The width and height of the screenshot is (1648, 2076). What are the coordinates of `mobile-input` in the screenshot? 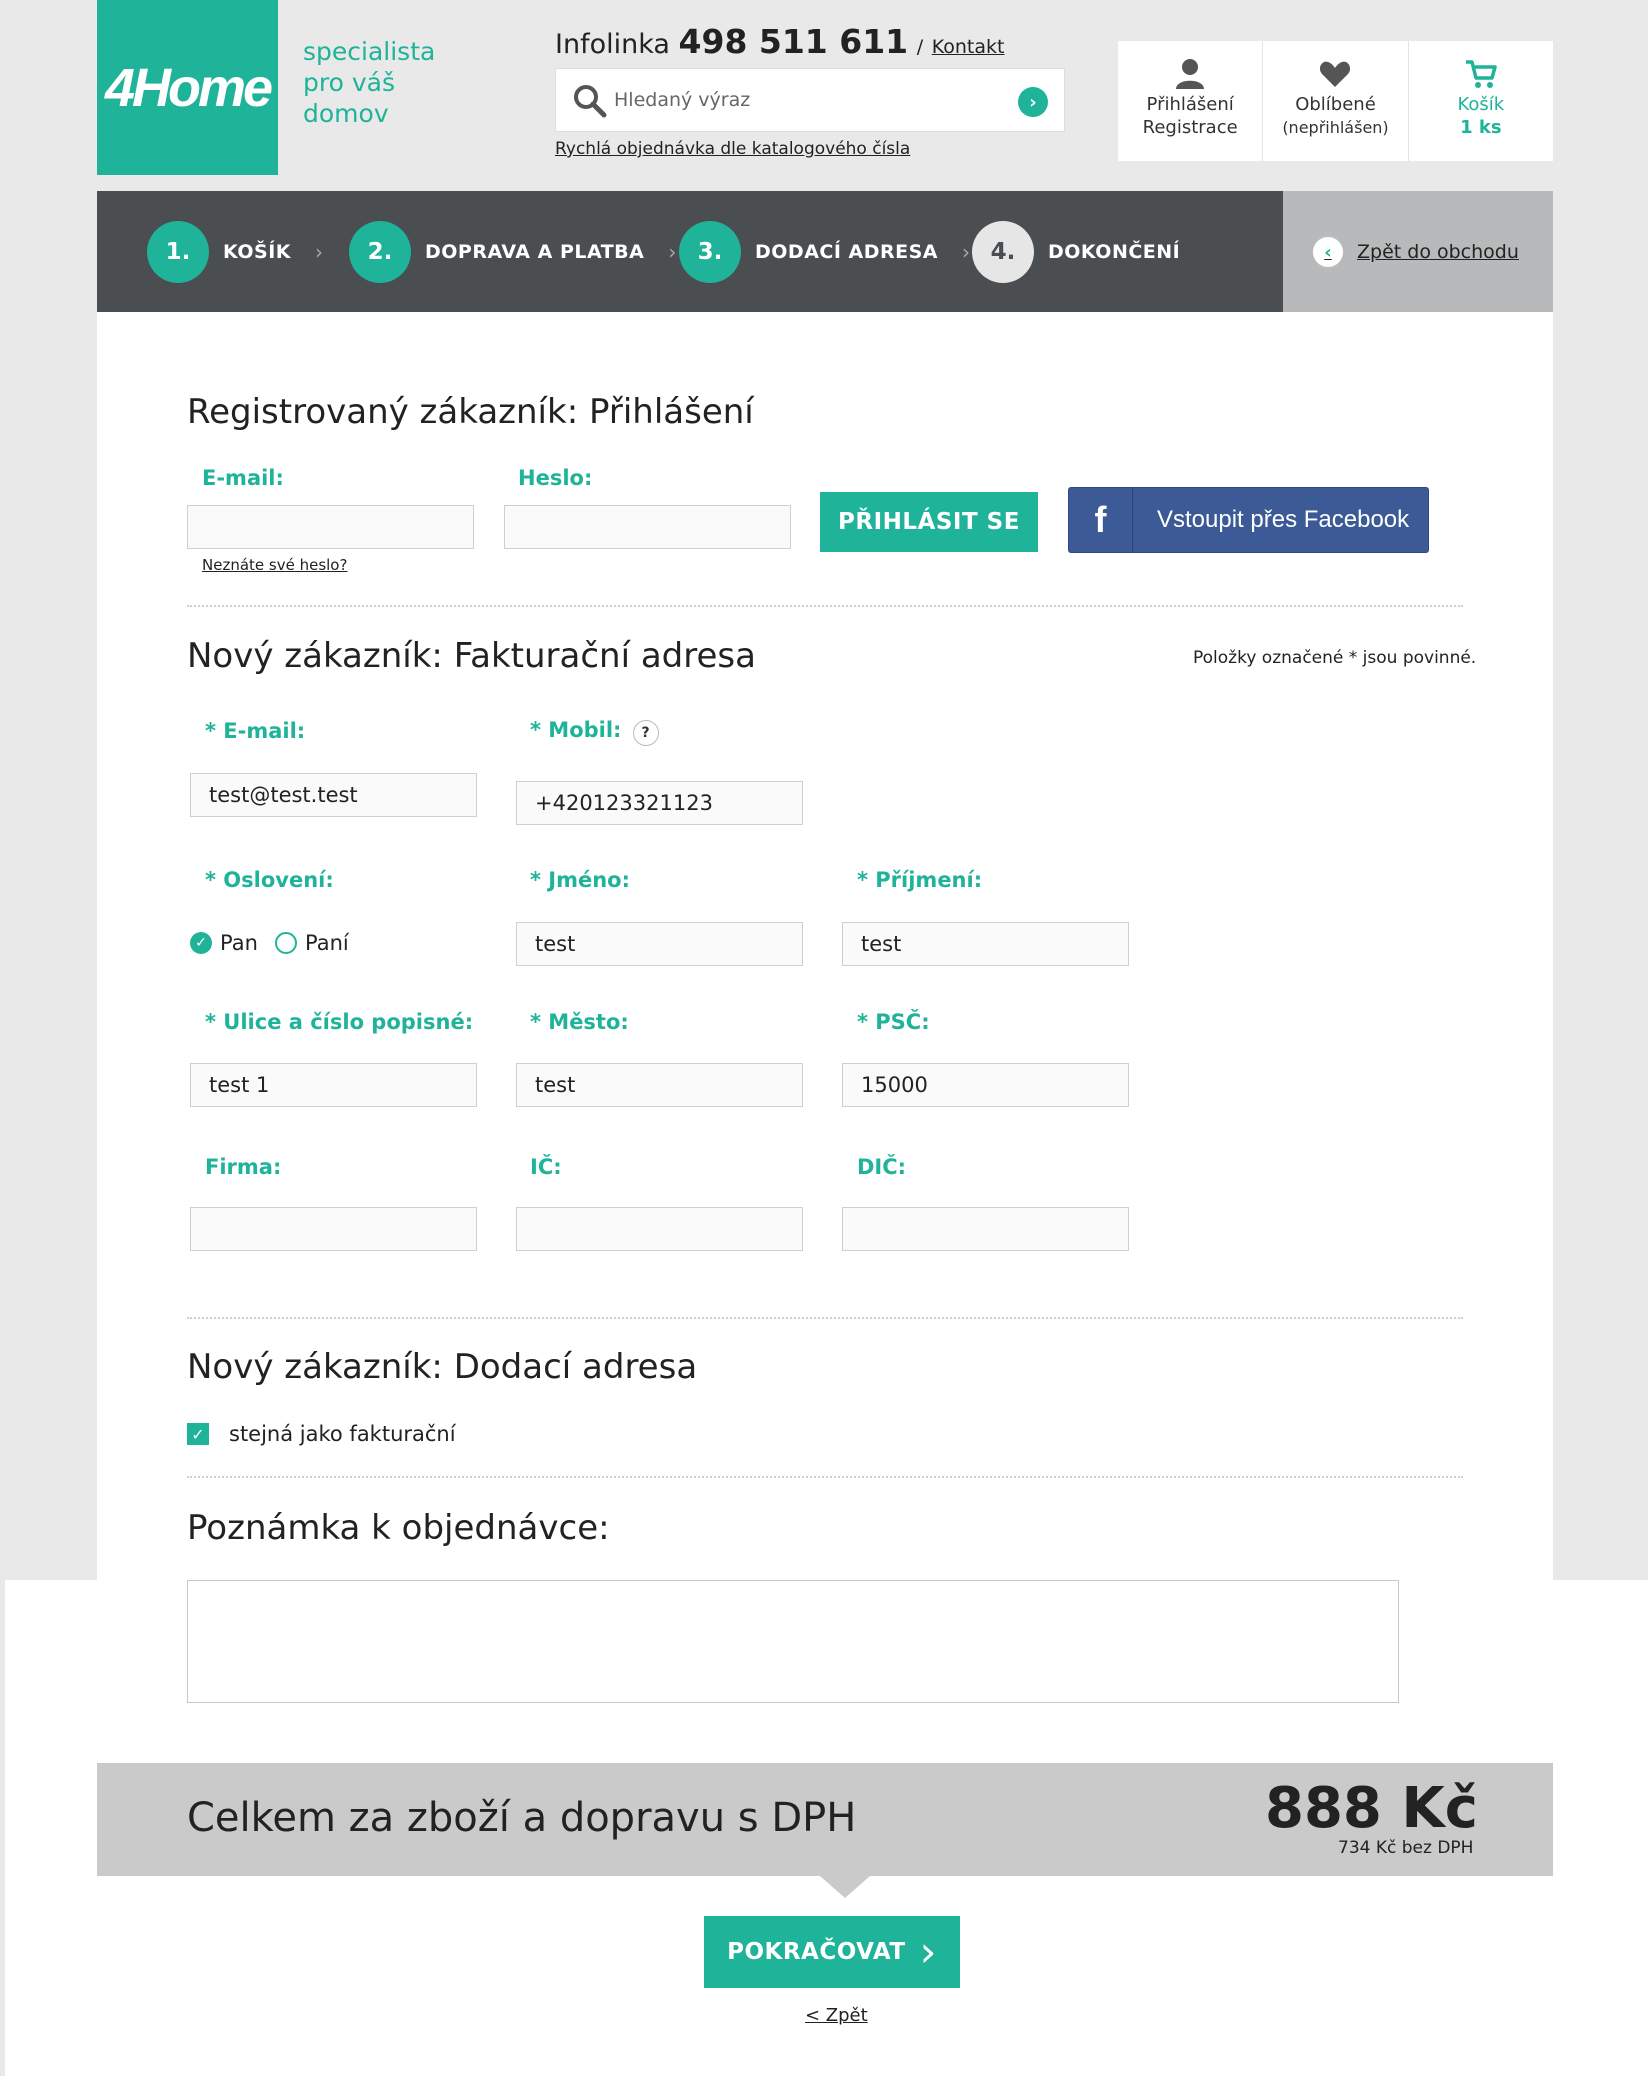 It's located at (659, 803).